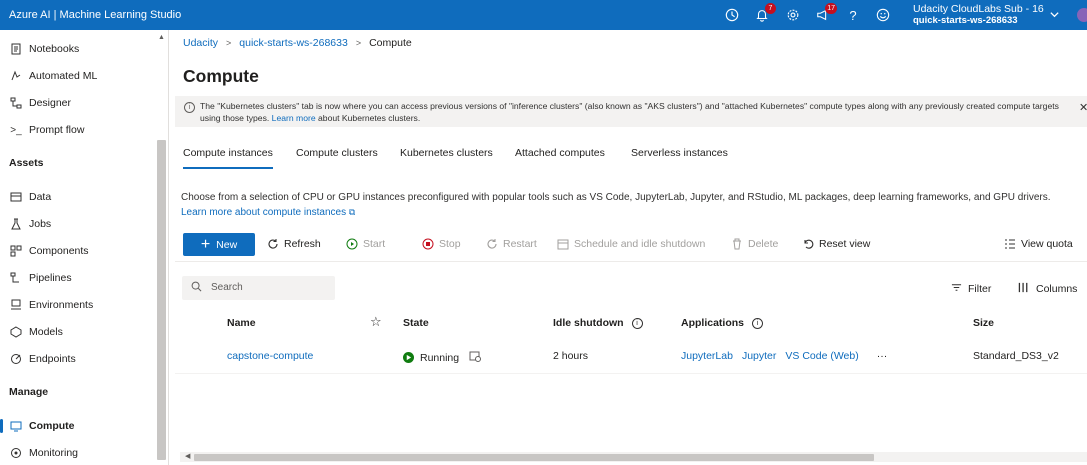 This screenshot has width=1087, height=465. I want to click on view-quota-button: View quota, so click(1038, 244).